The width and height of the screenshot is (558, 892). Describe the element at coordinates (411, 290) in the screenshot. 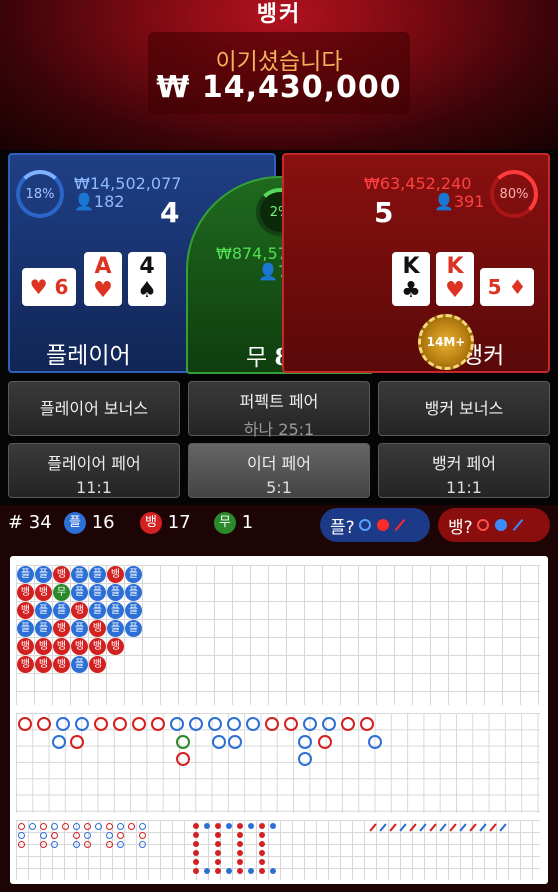

I see `card-suit: ♣` at that location.